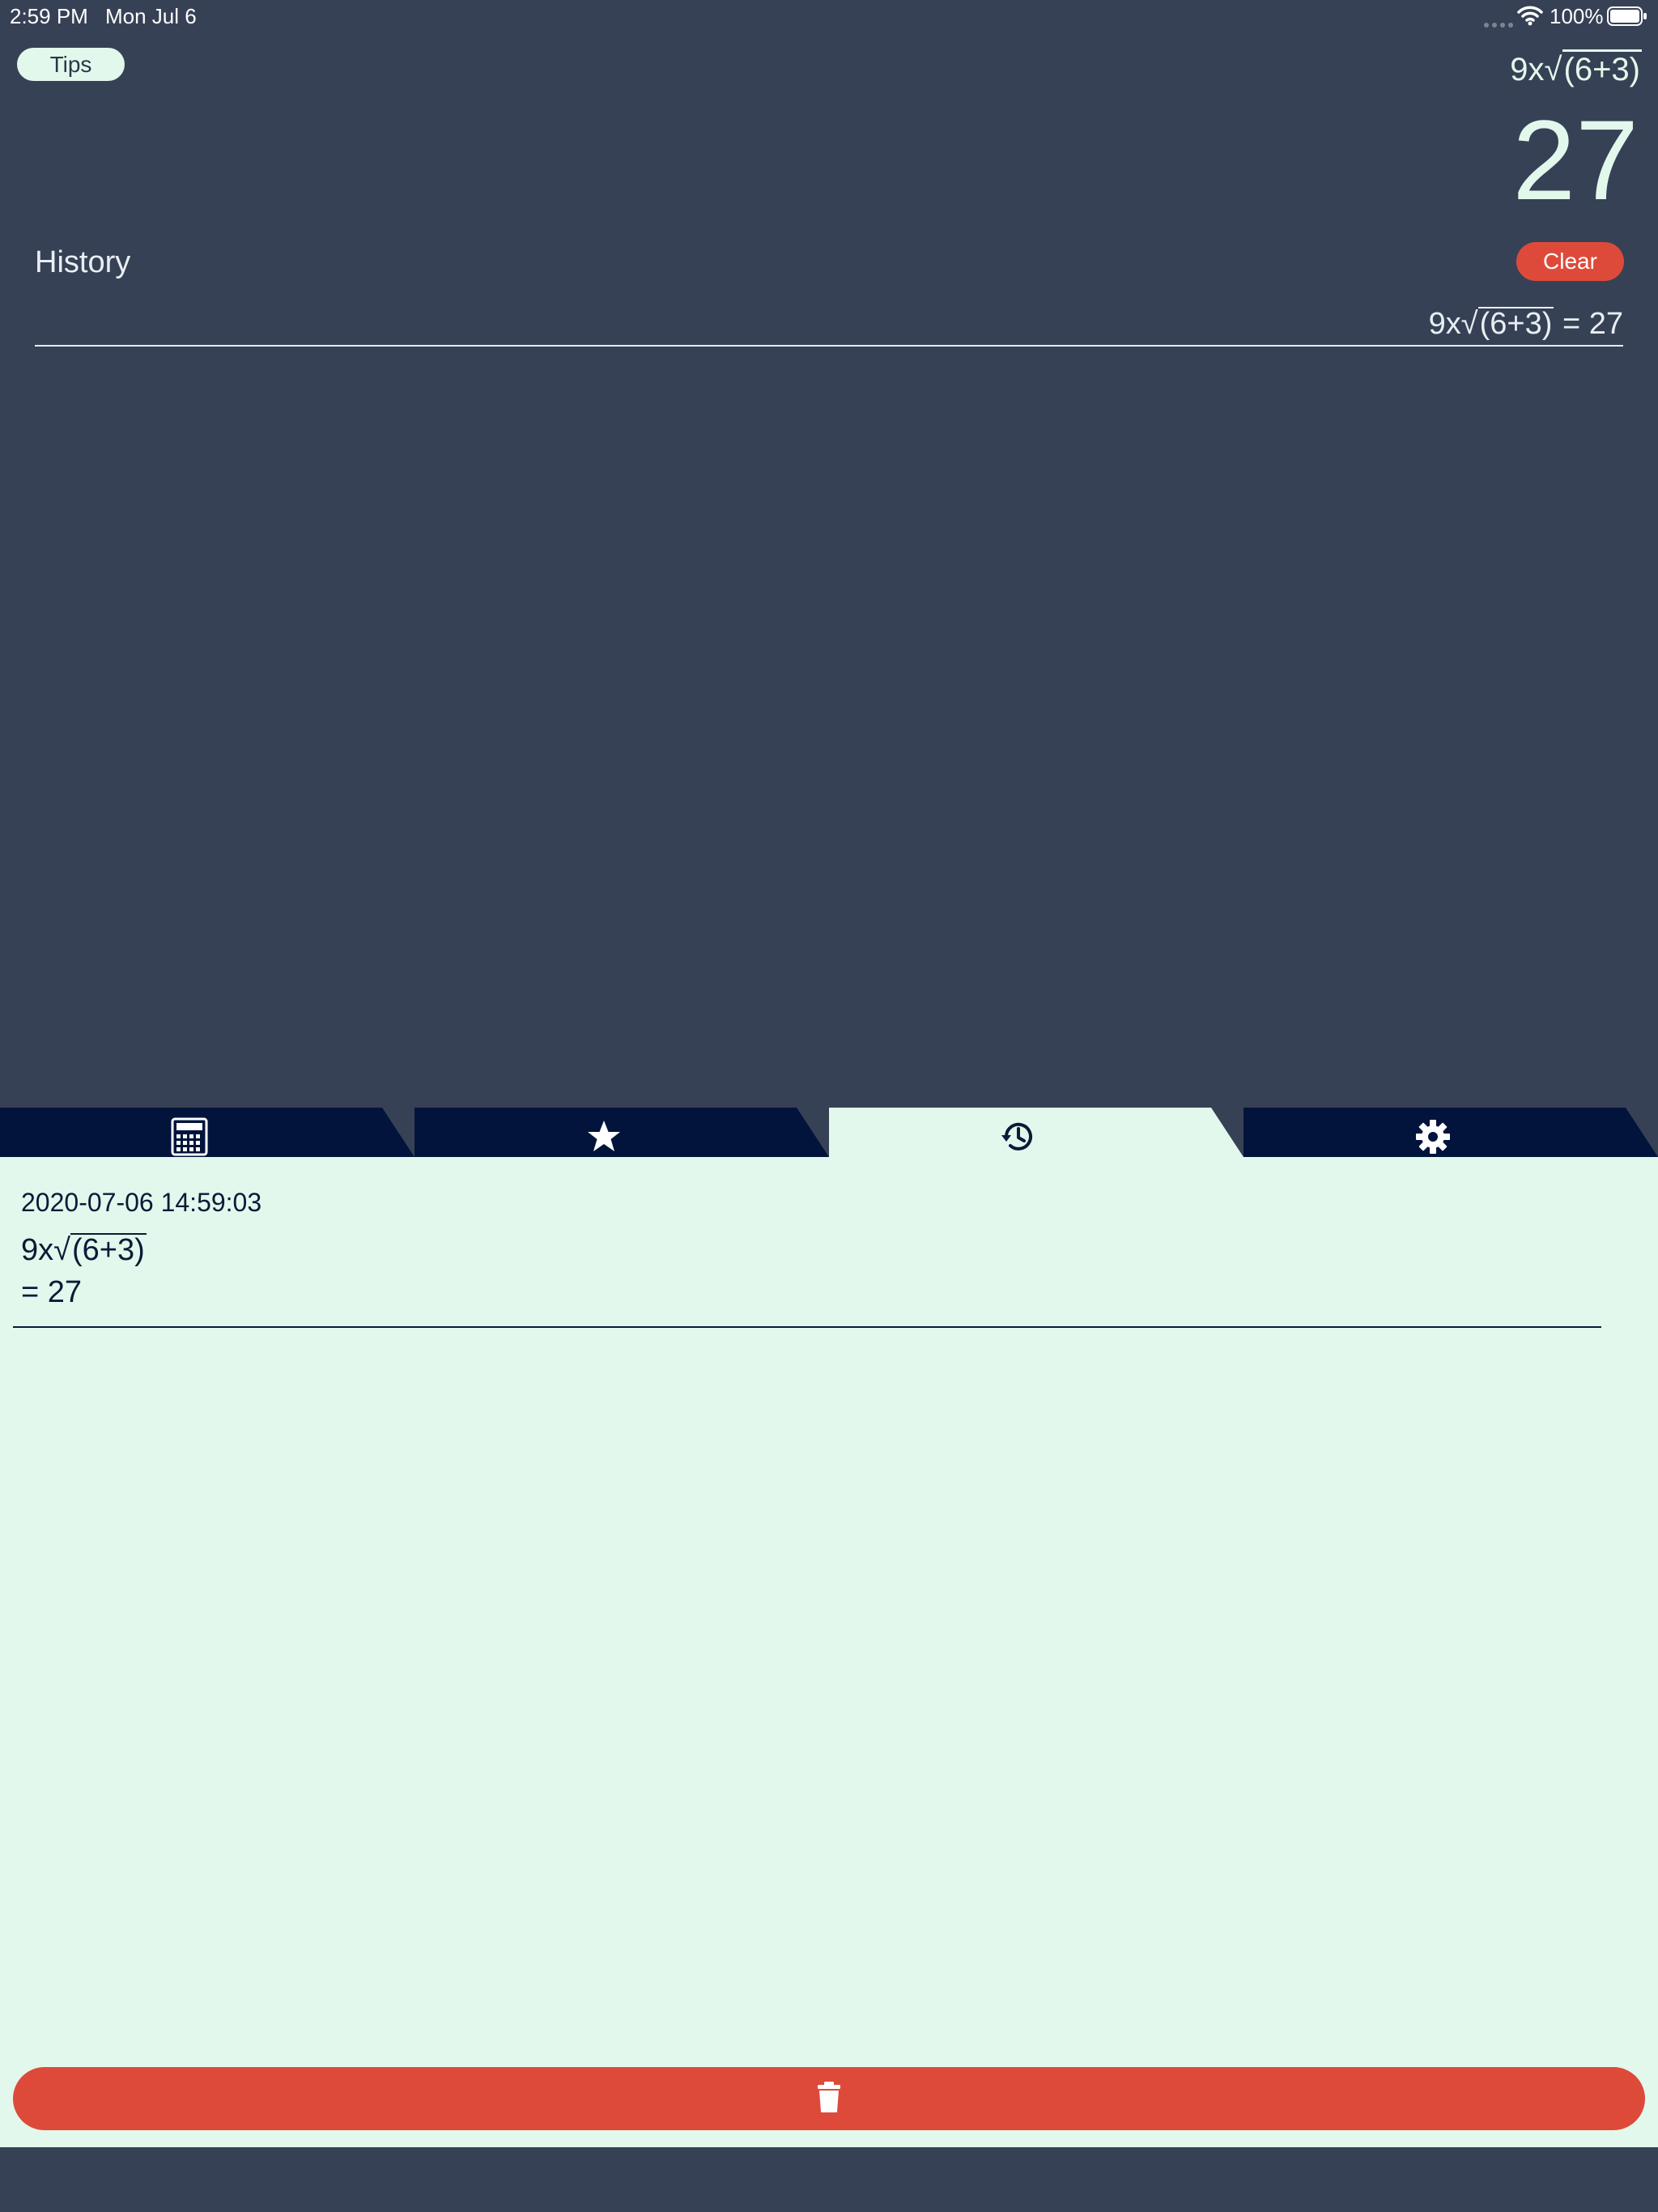 The width and height of the screenshot is (1658, 2212). Describe the element at coordinates (52, 1292) in the screenshot. I see `entry-result: = 27` at that location.